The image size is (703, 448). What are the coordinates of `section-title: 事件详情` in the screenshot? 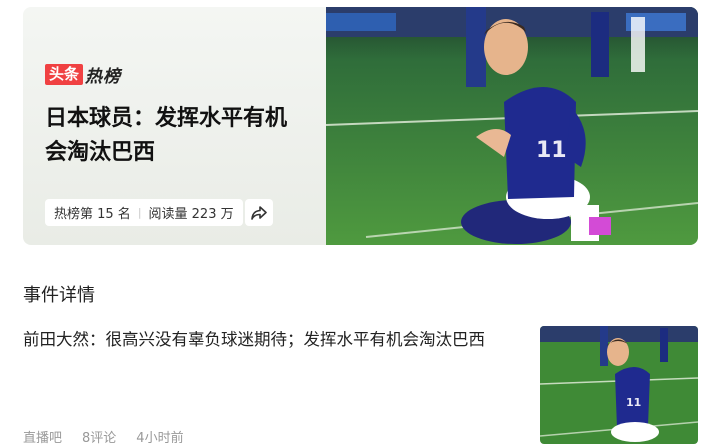 It's located at (59, 295).